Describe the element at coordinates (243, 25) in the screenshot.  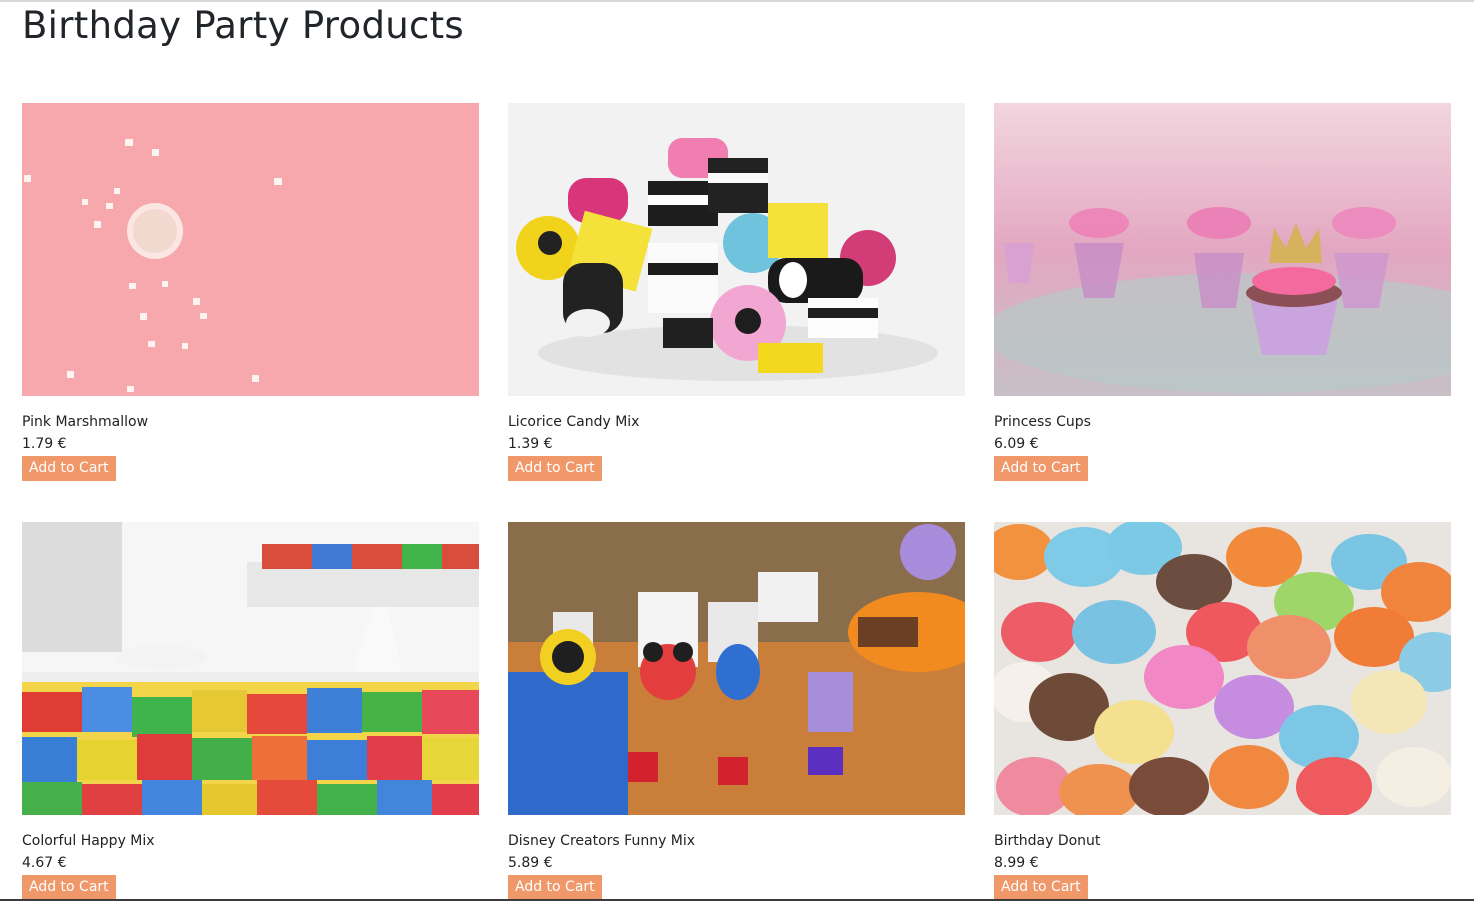
I see `page-title: Birthday Party Products` at that location.